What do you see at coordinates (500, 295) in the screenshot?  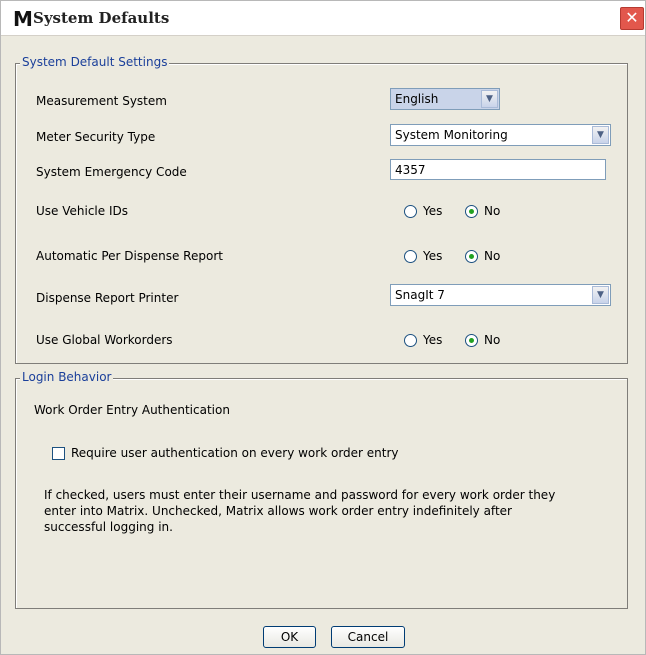 I see `dispense-report-printer-select: SnagIt 7 ▼` at bounding box center [500, 295].